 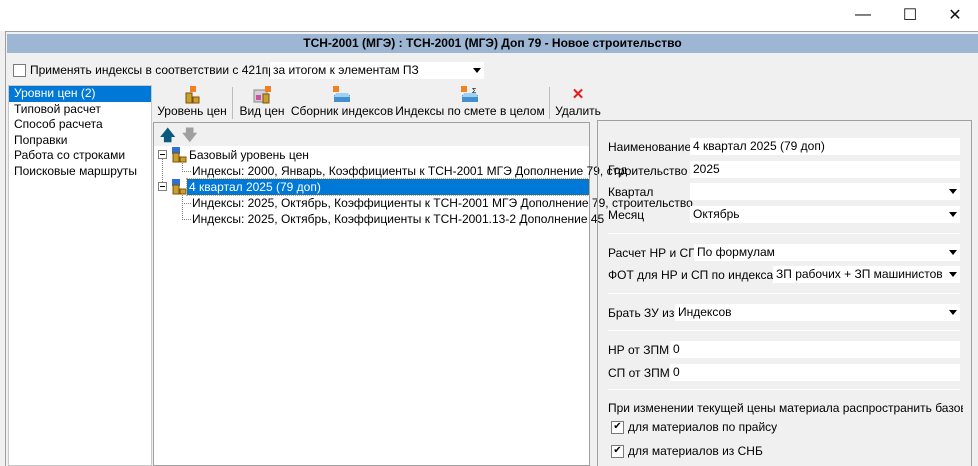 What do you see at coordinates (80, 156) in the screenshot?
I see `sidebar-item-rows: Работа со строками` at bounding box center [80, 156].